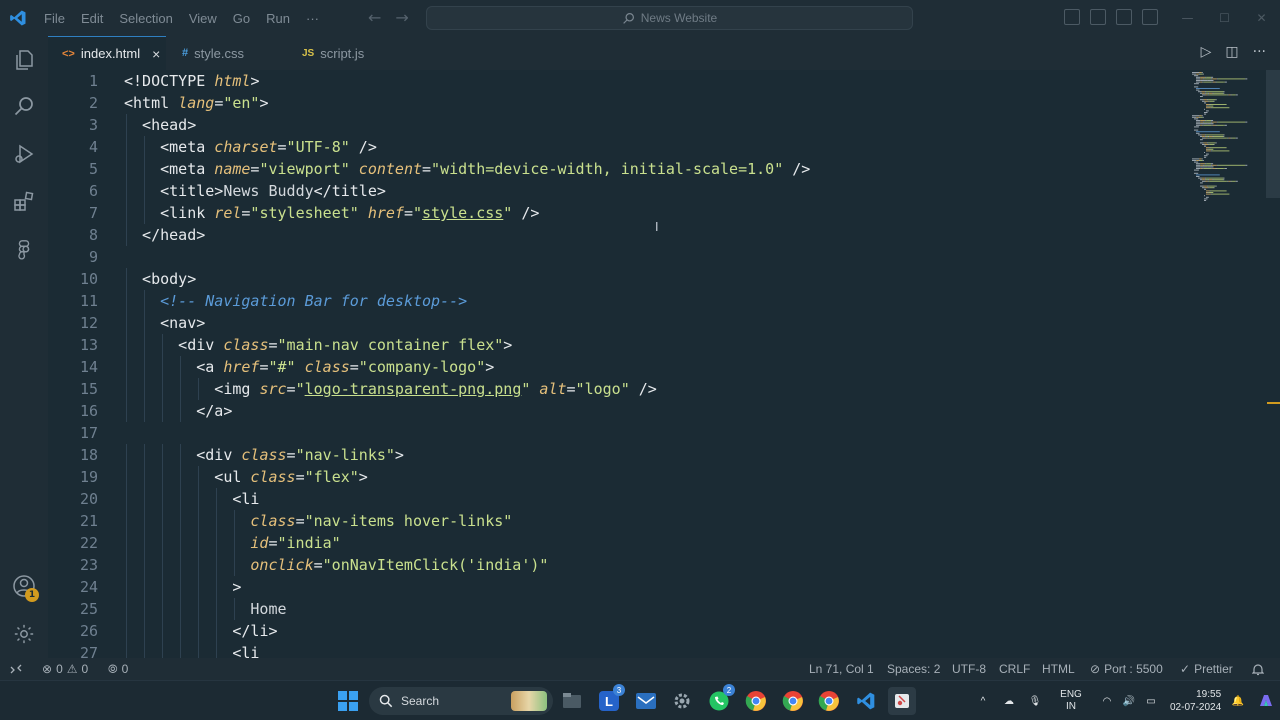  What do you see at coordinates (1258, 669) in the screenshot?
I see `notifications-bell-icon` at bounding box center [1258, 669].